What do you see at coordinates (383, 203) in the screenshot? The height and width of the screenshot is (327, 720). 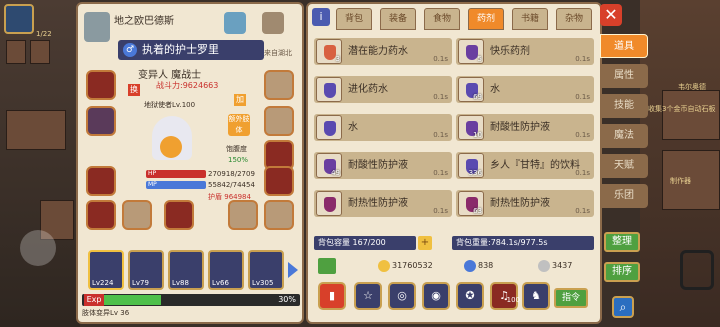 I see `inventory-item: 耐热性防护液 0.1s` at bounding box center [383, 203].